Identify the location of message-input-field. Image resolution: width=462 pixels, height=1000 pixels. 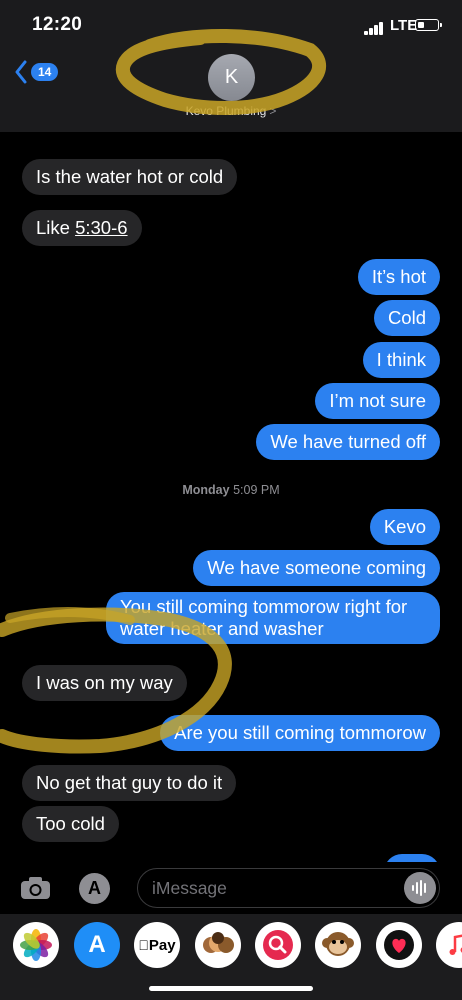
(288, 888).